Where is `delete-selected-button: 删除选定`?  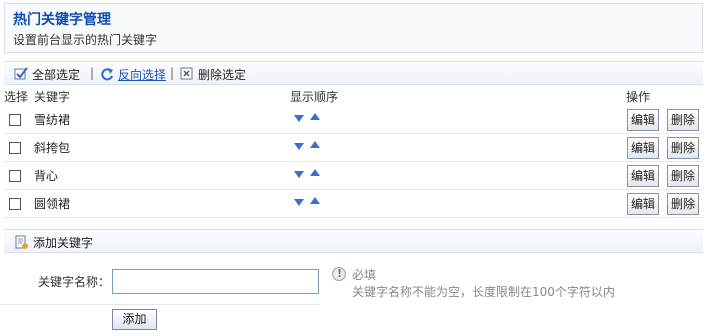
delete-selected-button: 删除选定 is located at coordinates (213, 74).